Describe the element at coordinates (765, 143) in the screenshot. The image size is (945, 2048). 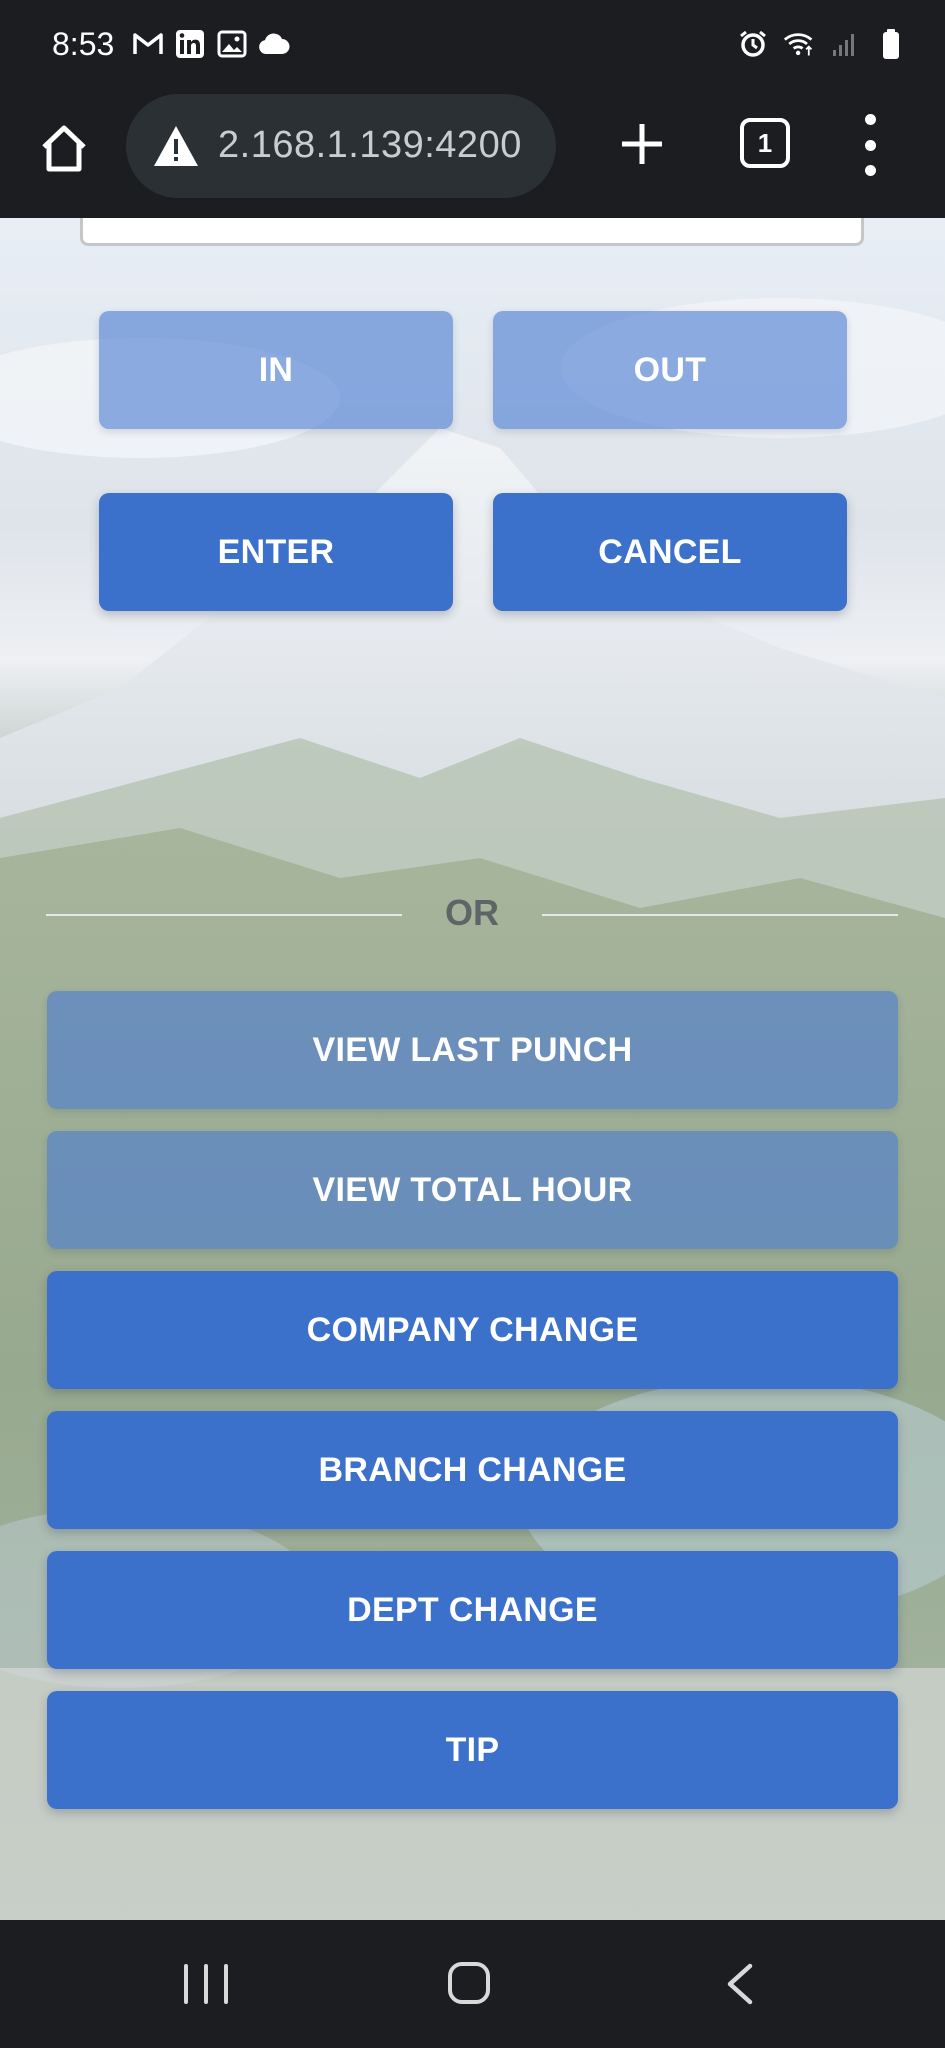
I see `tab-switcher-button: 1` at that location.